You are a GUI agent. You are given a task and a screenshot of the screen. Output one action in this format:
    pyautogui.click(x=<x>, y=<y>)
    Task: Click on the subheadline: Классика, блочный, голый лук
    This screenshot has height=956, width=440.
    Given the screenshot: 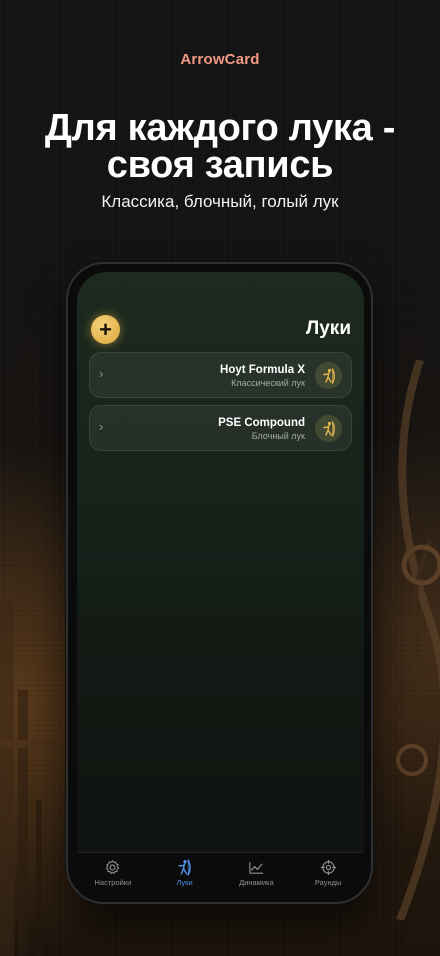 What is the action you would take?
    pyautogui.click(x=220, y=201)
    